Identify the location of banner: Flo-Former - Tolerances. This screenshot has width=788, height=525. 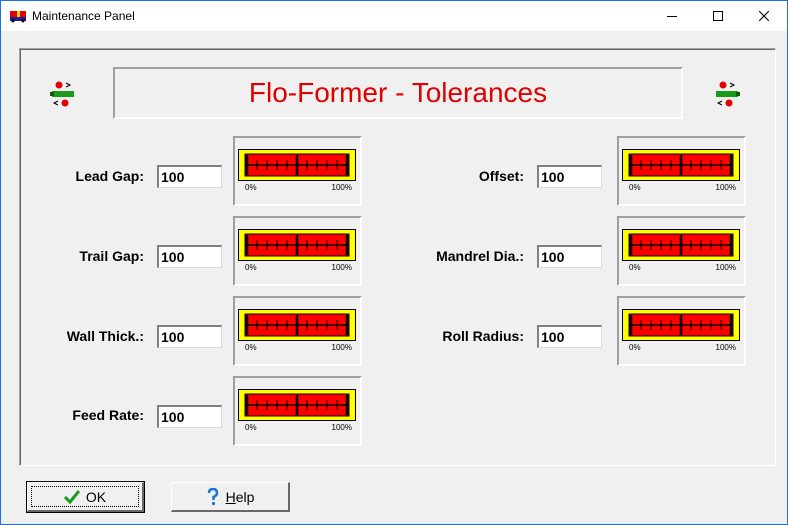
(398, 93).